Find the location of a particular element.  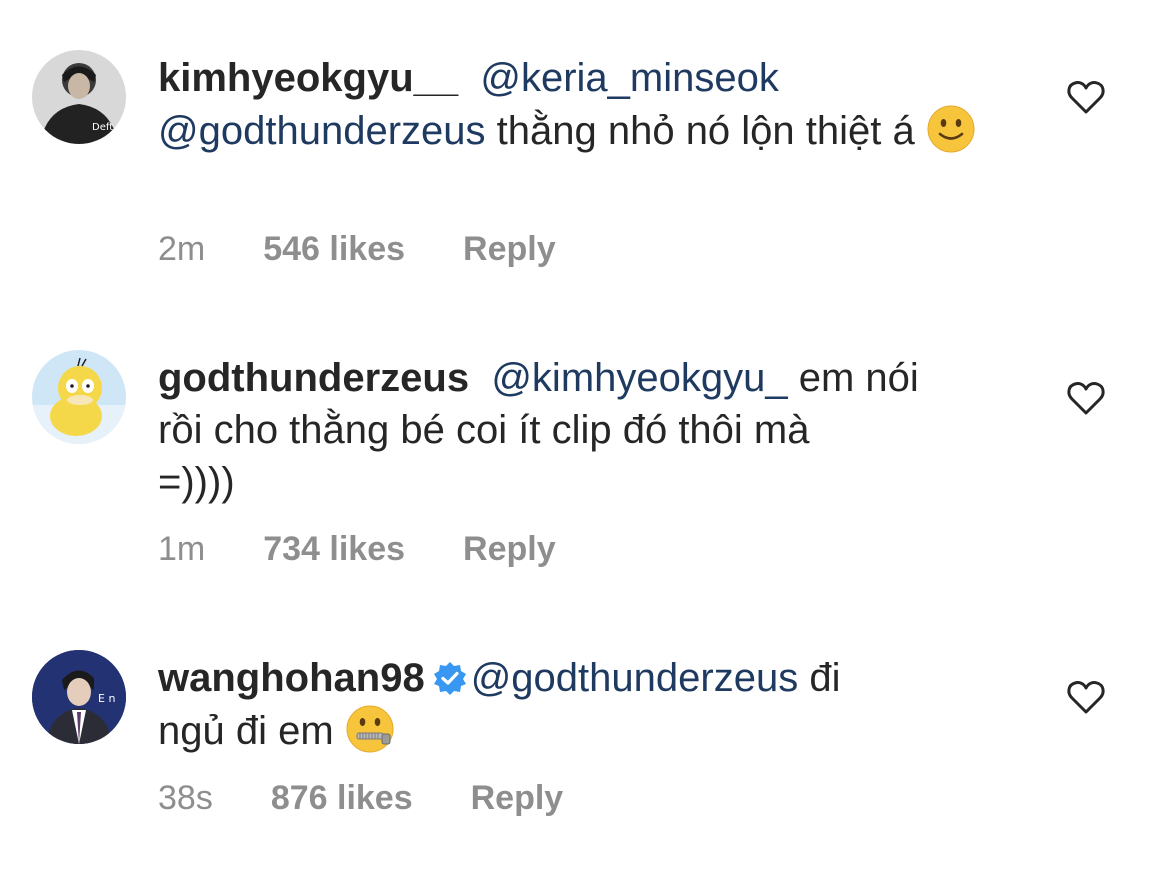

likes-count: 546 likes is located at coordinates (334, 249).